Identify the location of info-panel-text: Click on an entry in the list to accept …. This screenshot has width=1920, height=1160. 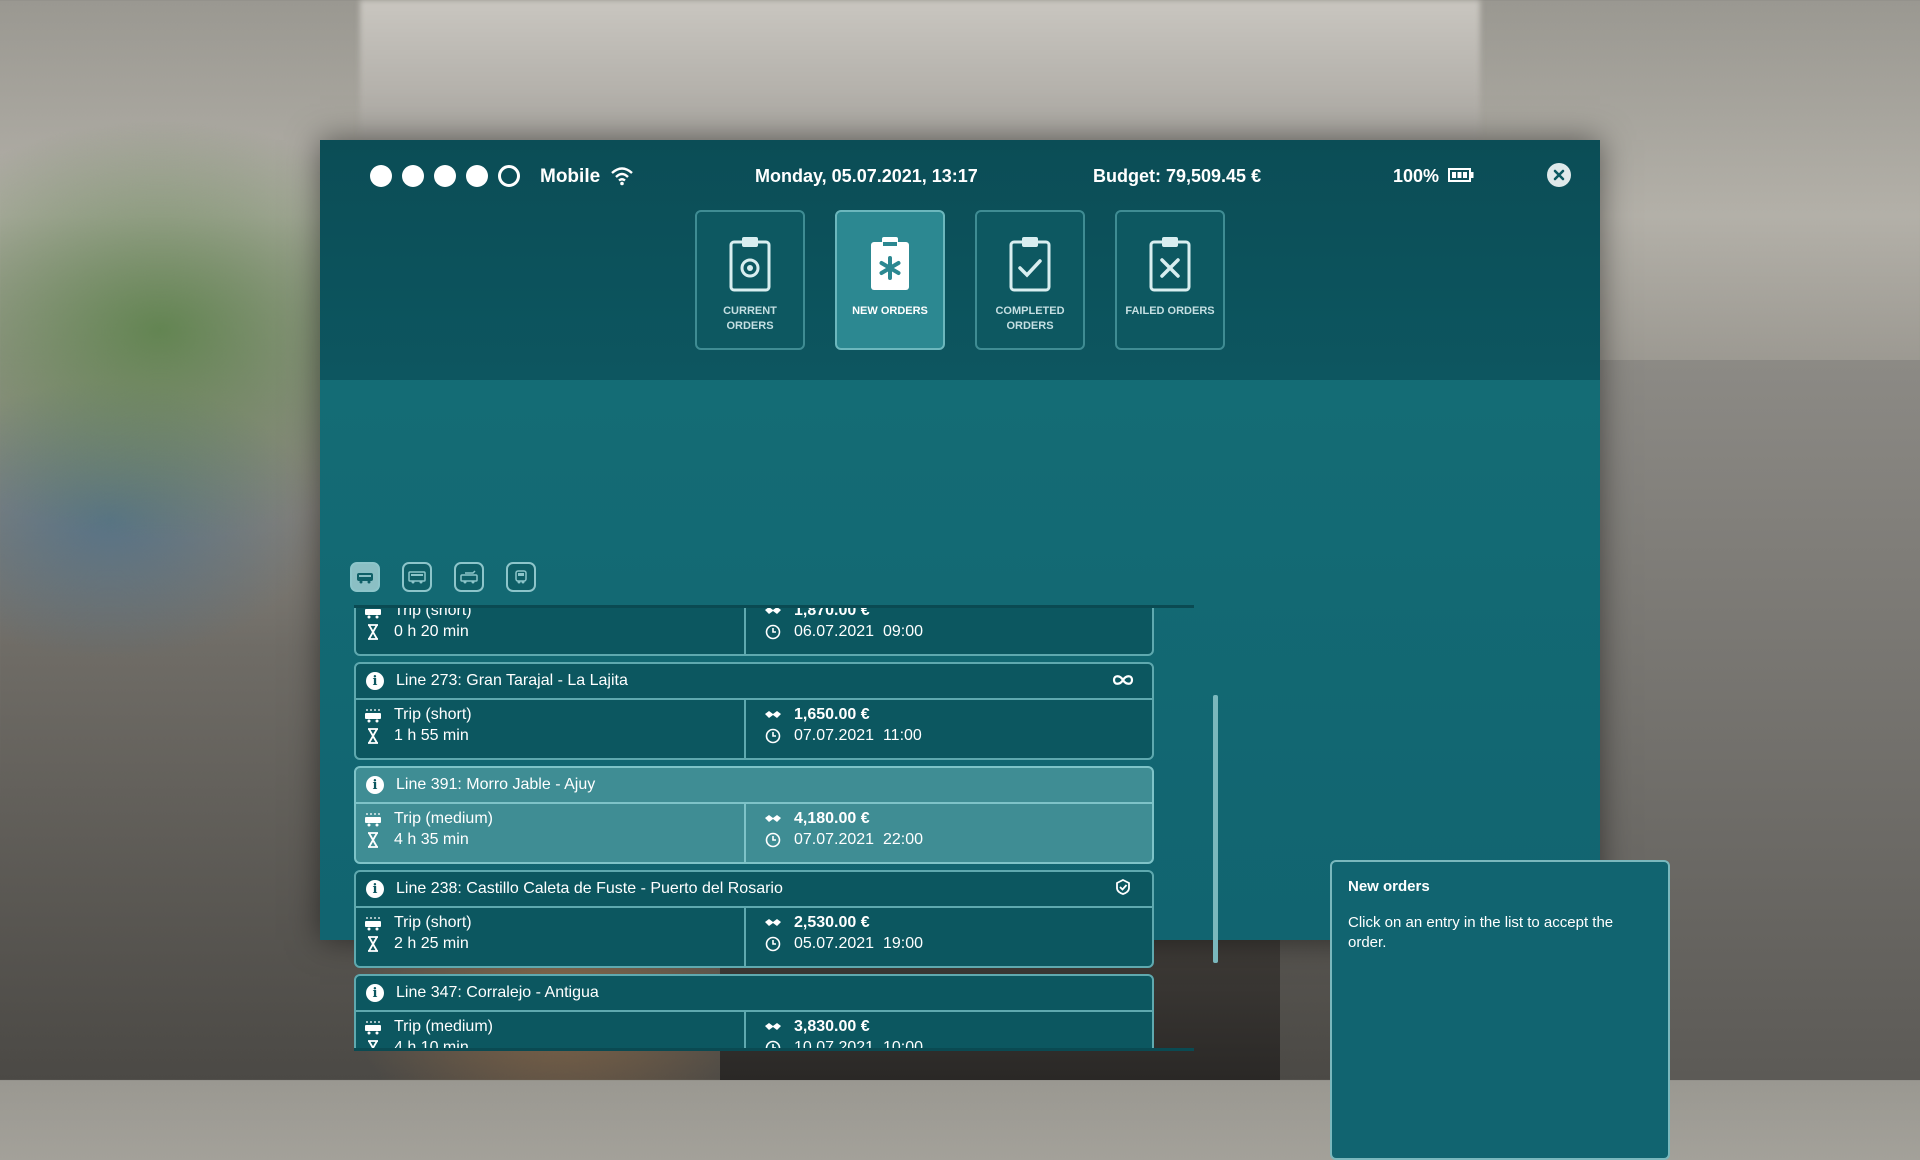
(1481, 932).